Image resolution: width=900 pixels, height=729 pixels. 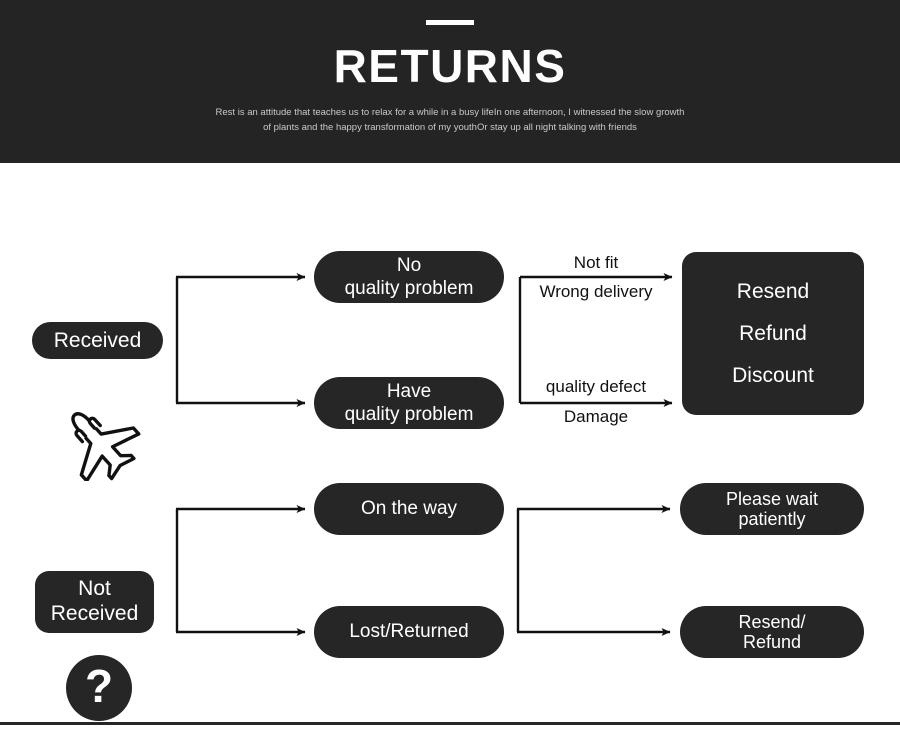 What do you see at coordinates (409, 277) in the screenshot?
I see `condition-node-no-quality-problem: No quality problem` at bounding box center [409, 277].